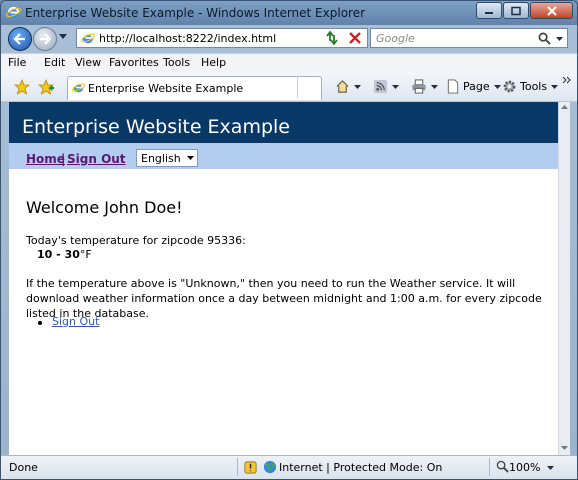 Image resolution: width=578 pixels, height=480 pixels. I want to click on back-arrow-icon, so click(19, 39).